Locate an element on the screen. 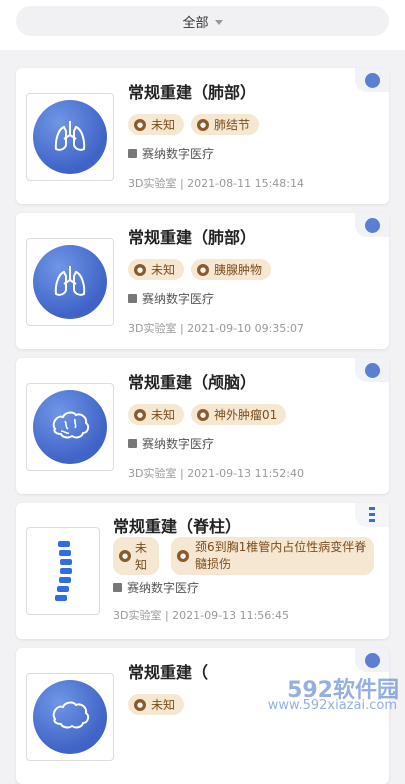  top-bar: 全部 is located at coordinates (202, 25).